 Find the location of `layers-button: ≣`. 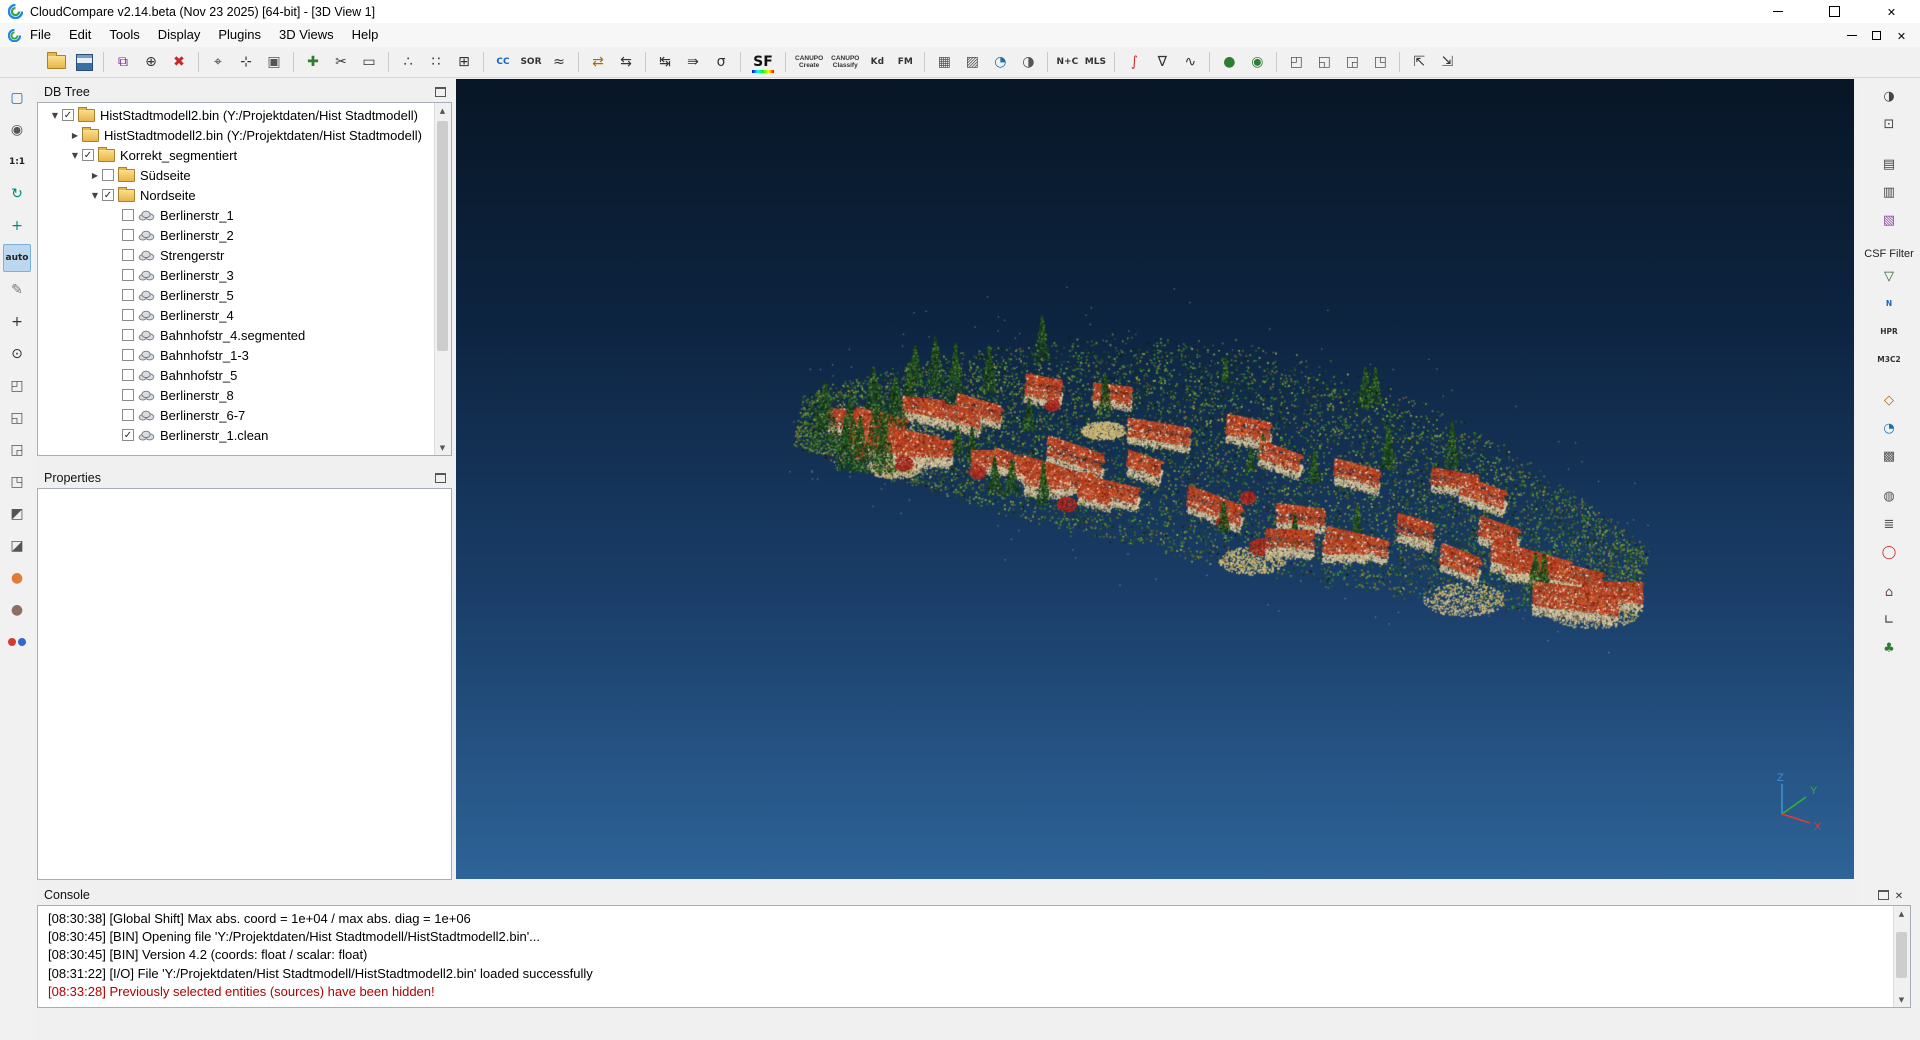

layers-button: ≣ is located at coordinates (1889, 524).